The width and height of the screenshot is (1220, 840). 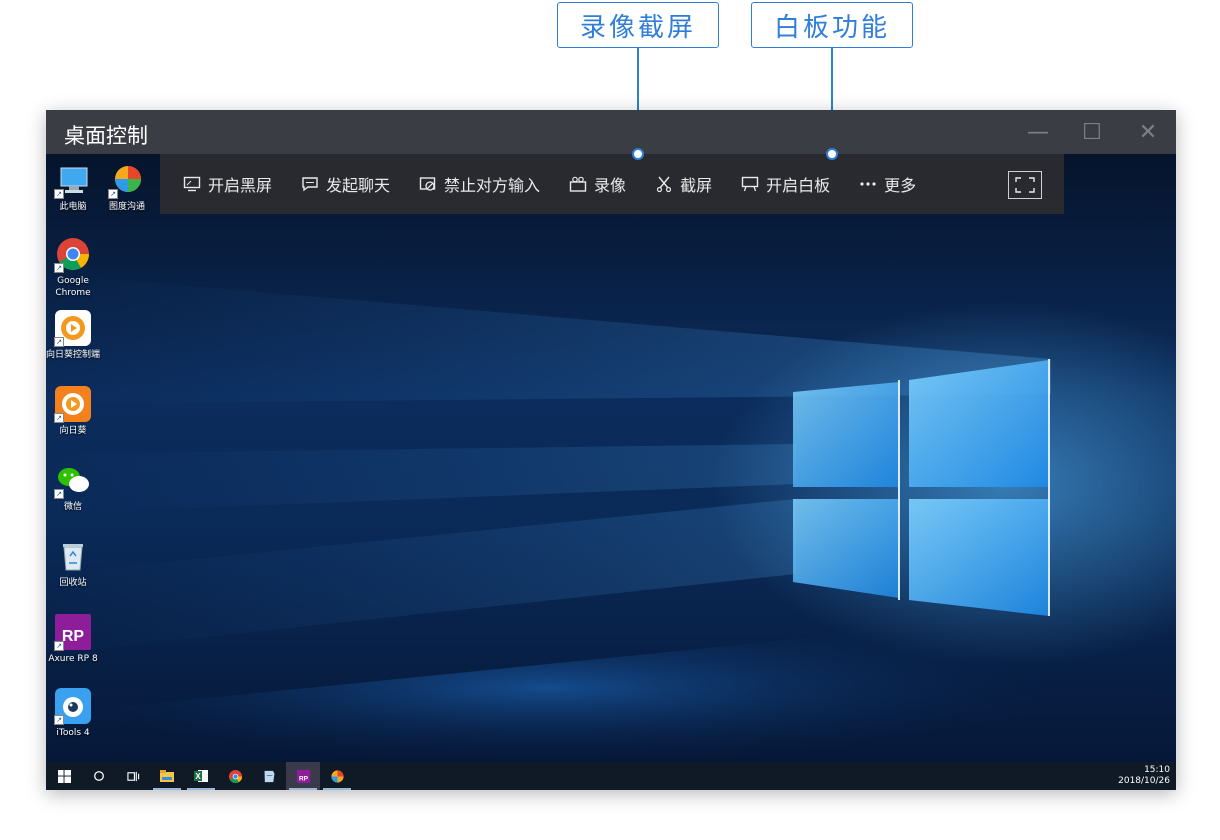 I want to click on fullscreen-icon, so click(x=1025, y=185).